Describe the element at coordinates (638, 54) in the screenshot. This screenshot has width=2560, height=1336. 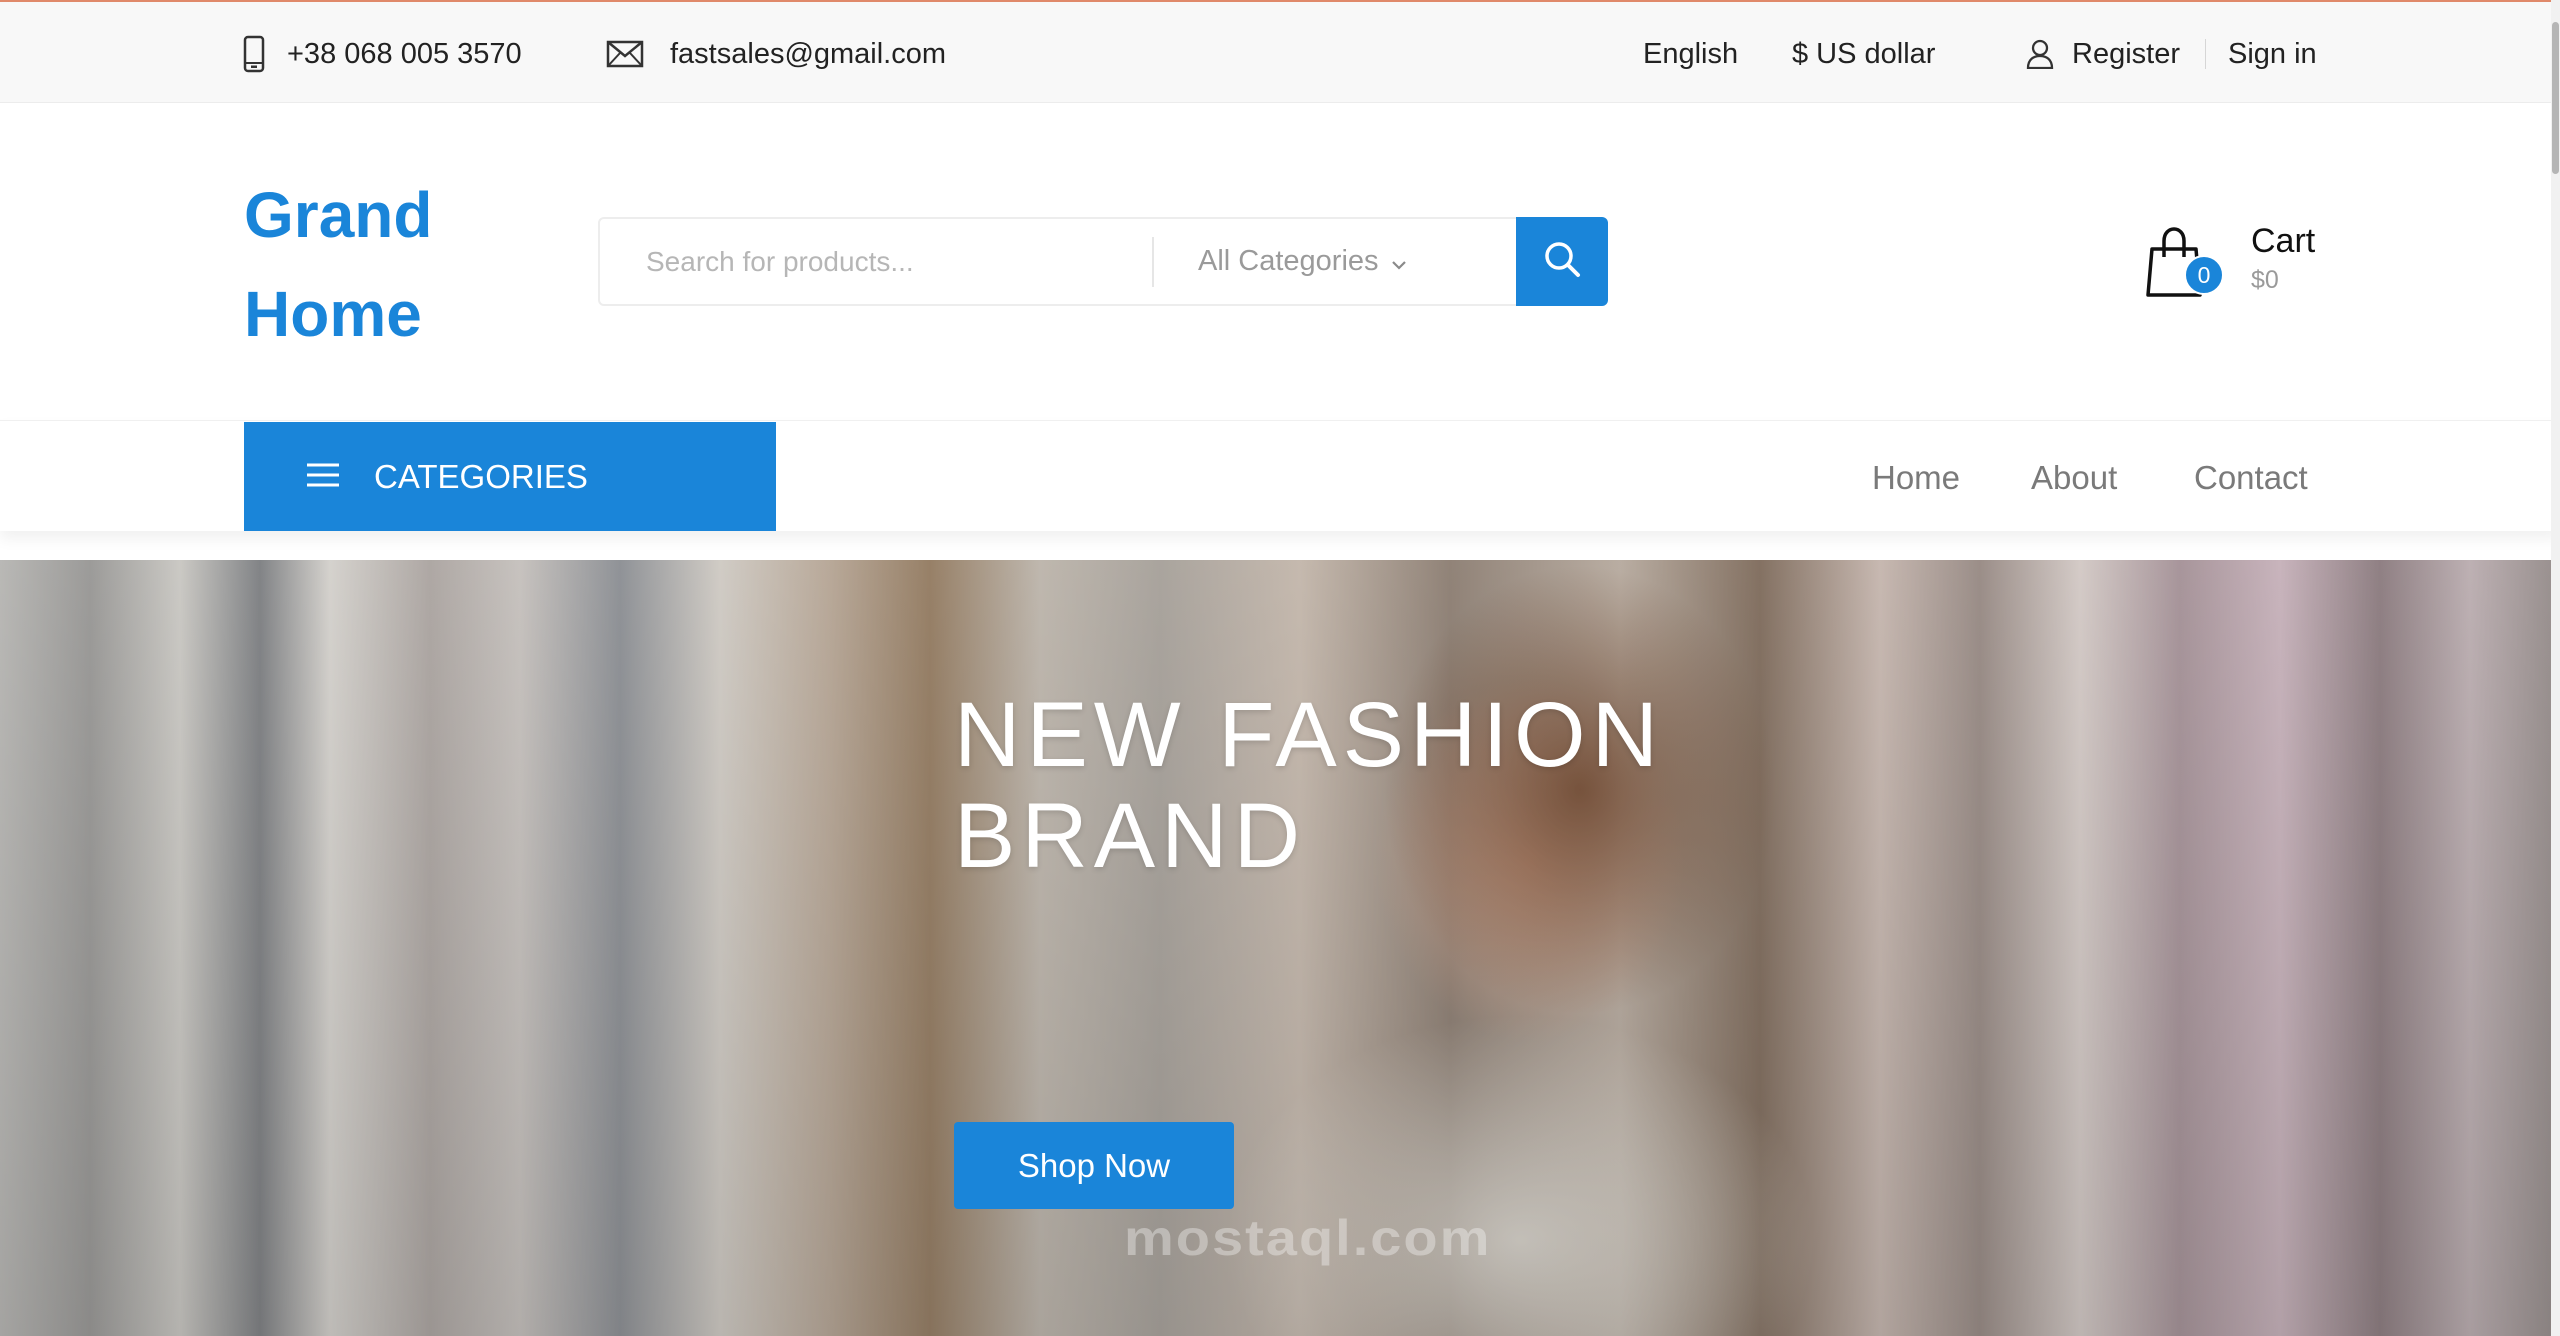
I see `mail-icon` at that location.